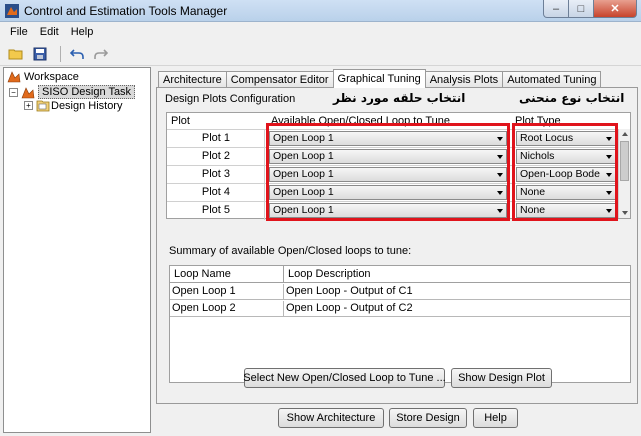  What do you see at coordinates (399, 98) in the screenshot?
I see `annotation-select-loop: انتخاب حلقه مورد نظر` at bounding box center [399, 98].